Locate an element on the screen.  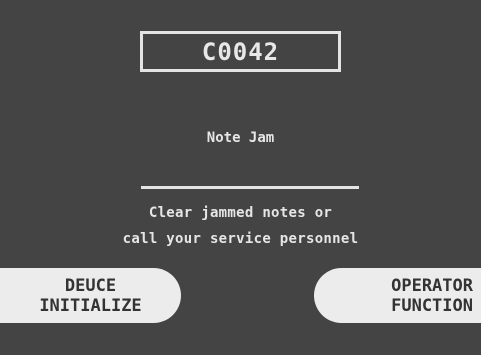
error-message-line-1: Clear jammed notes or is located at coordinates (240, 213).